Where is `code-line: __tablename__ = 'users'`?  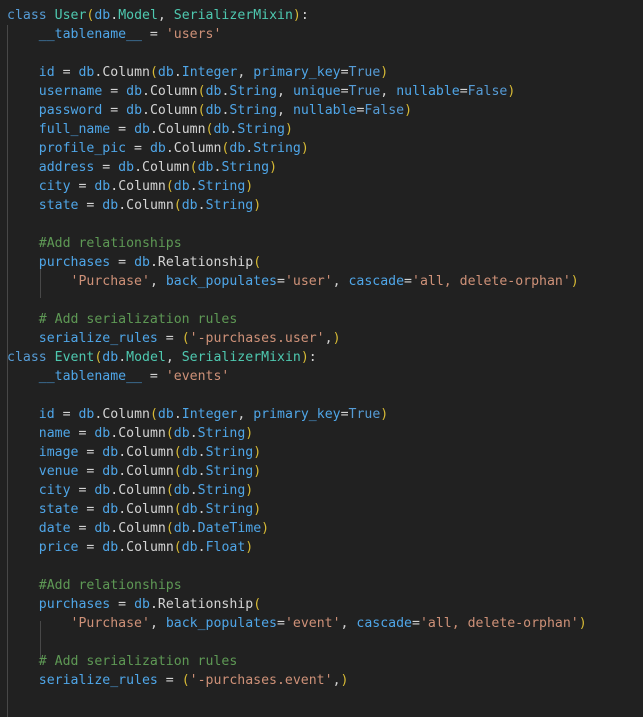
code-line: __tablename__ = 'users' is located at coordinates (321, 34).